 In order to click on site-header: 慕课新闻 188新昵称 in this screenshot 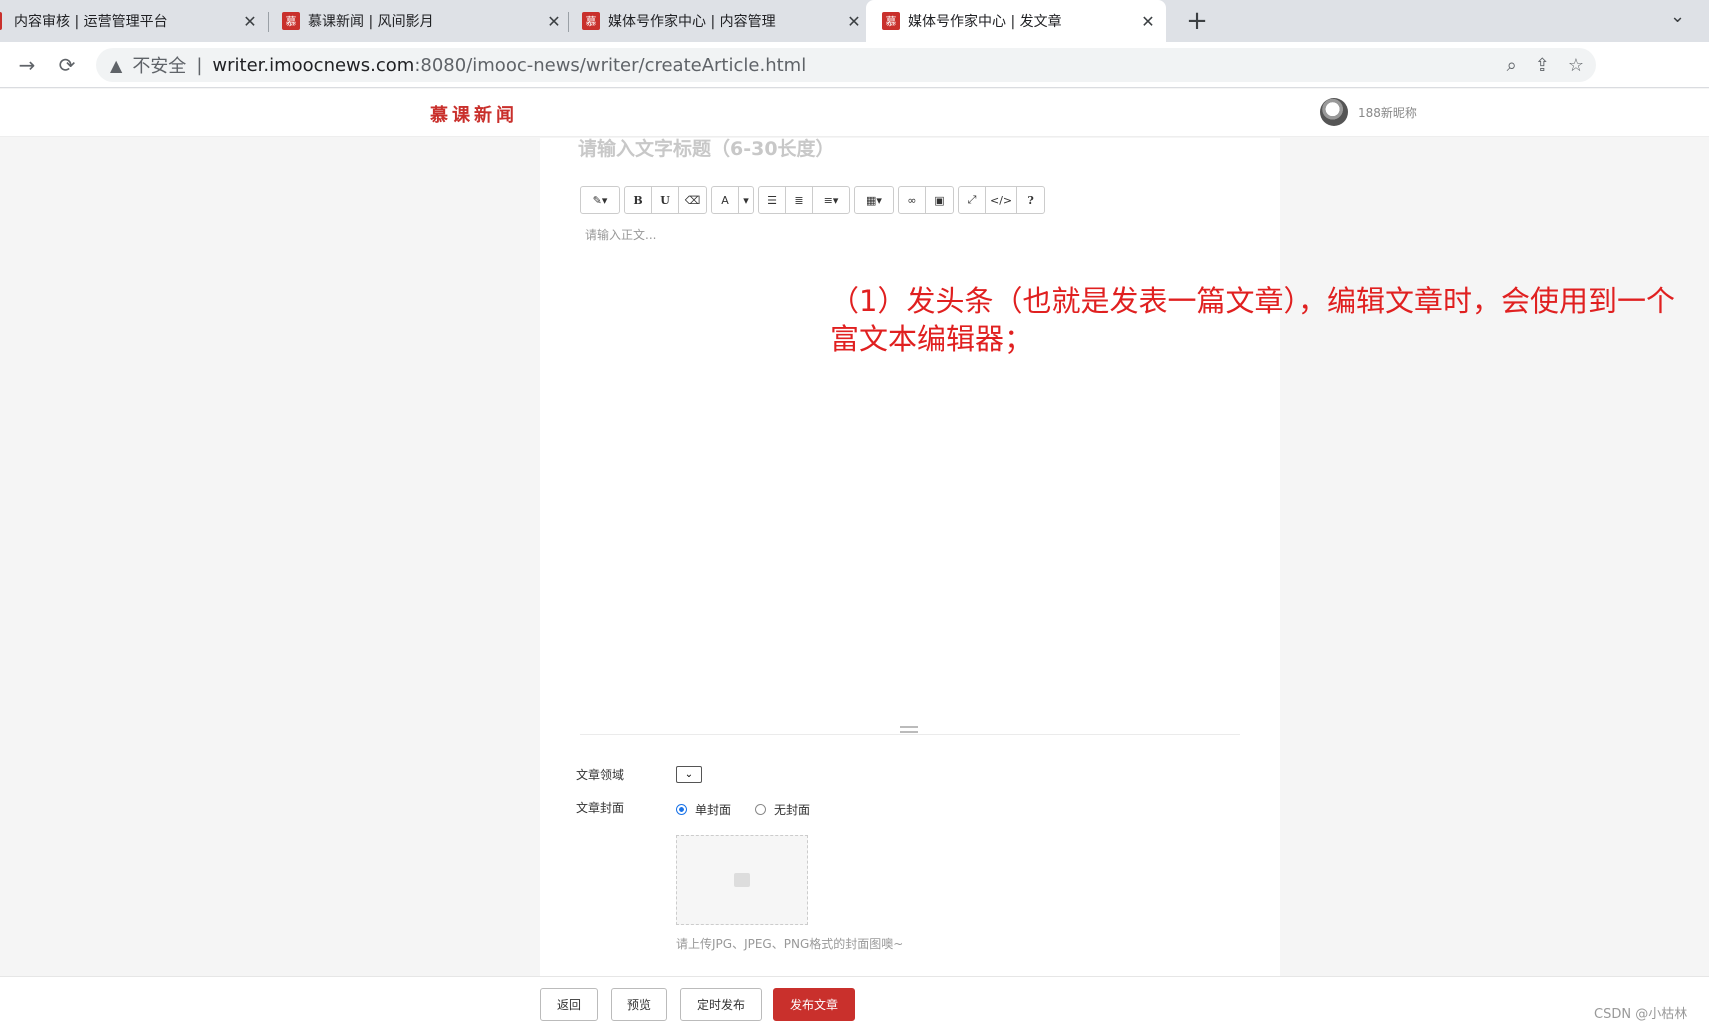, I will do `click(854, 113)`.